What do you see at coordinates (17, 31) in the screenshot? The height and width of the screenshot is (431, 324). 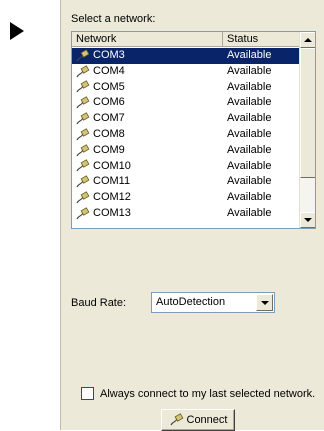 I see `expand-arrow-icon` at bounding box center [17, 31].